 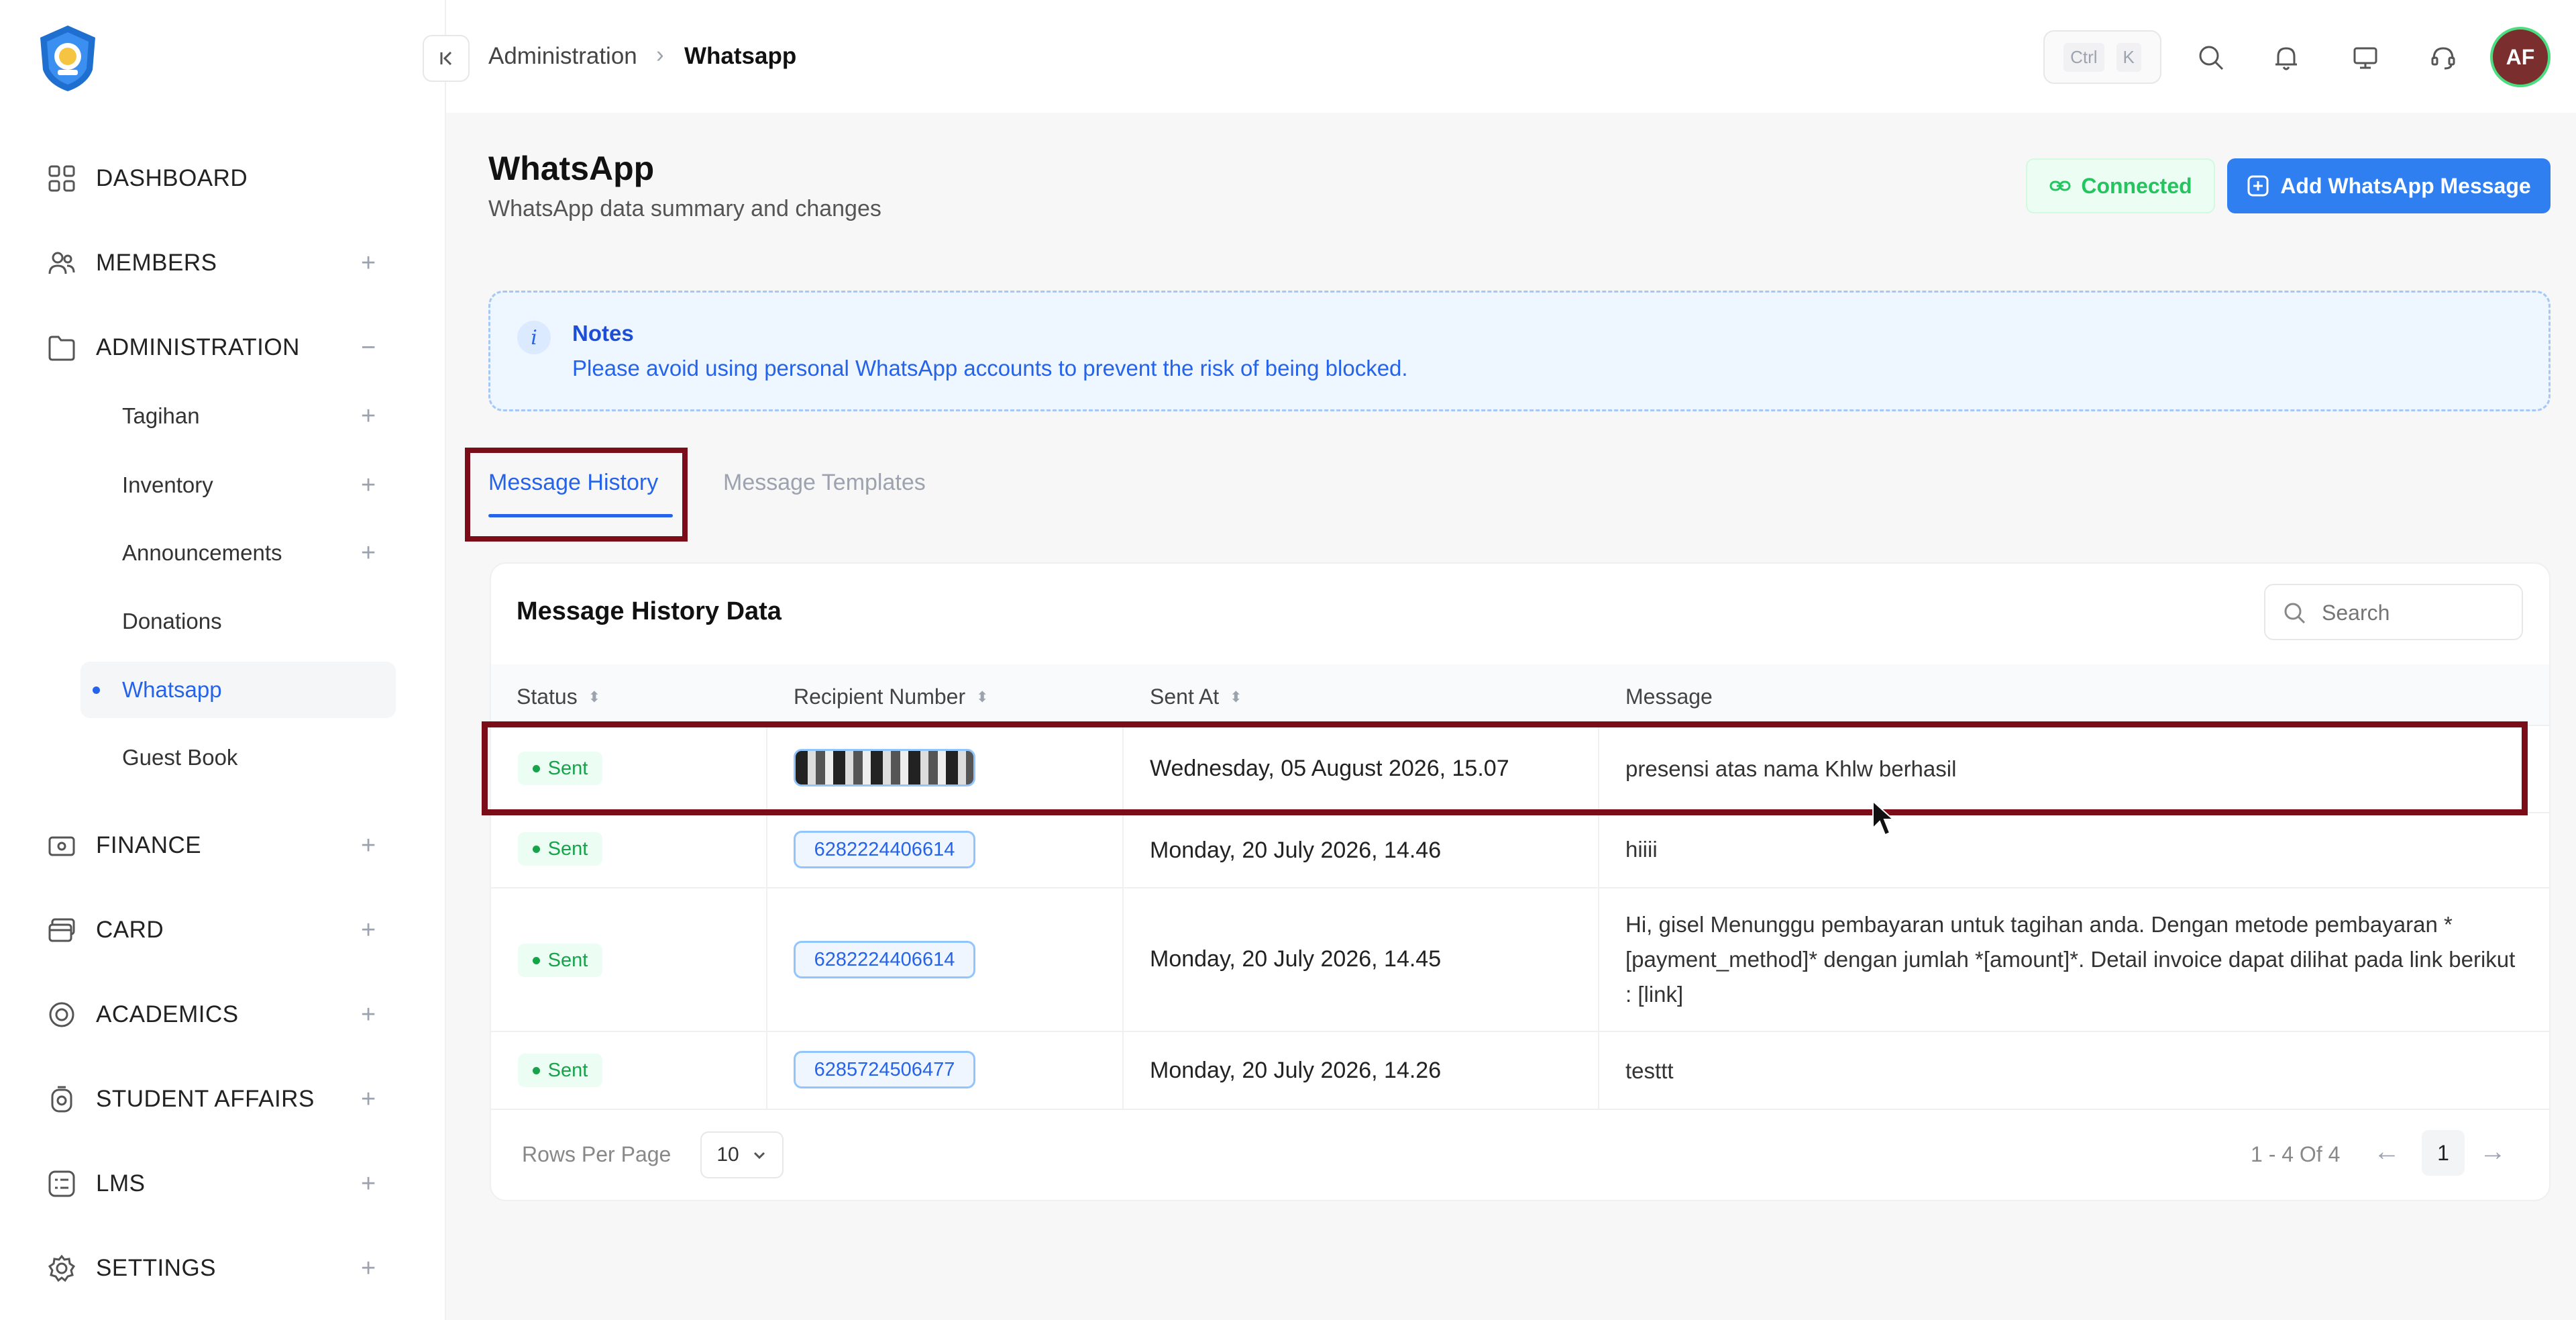 I want to click on lms-icon, so click(x=62, y=1184).